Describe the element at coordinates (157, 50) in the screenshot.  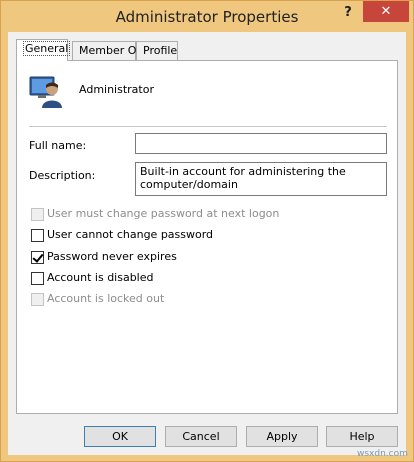
I see `tab-profile: Profile` at that location.